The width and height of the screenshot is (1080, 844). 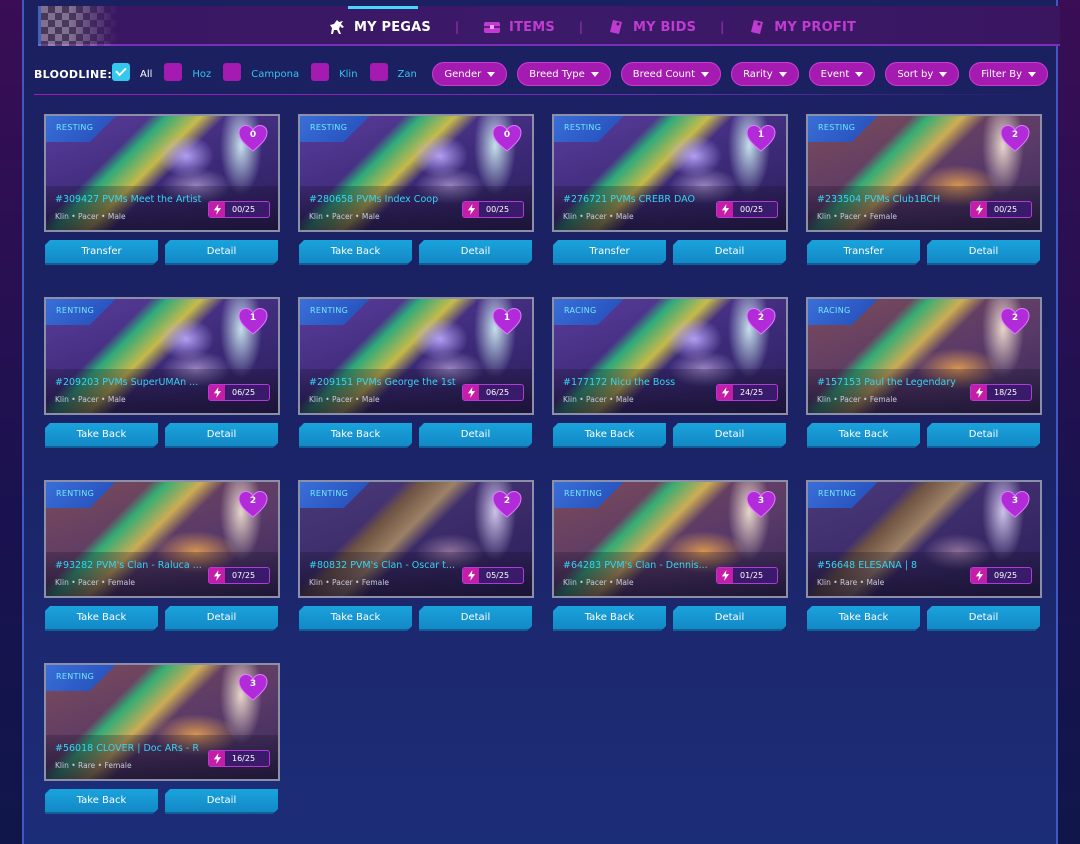 I want to click on filter-by-dropdown: Filter By, so click(x=1008, y=74).